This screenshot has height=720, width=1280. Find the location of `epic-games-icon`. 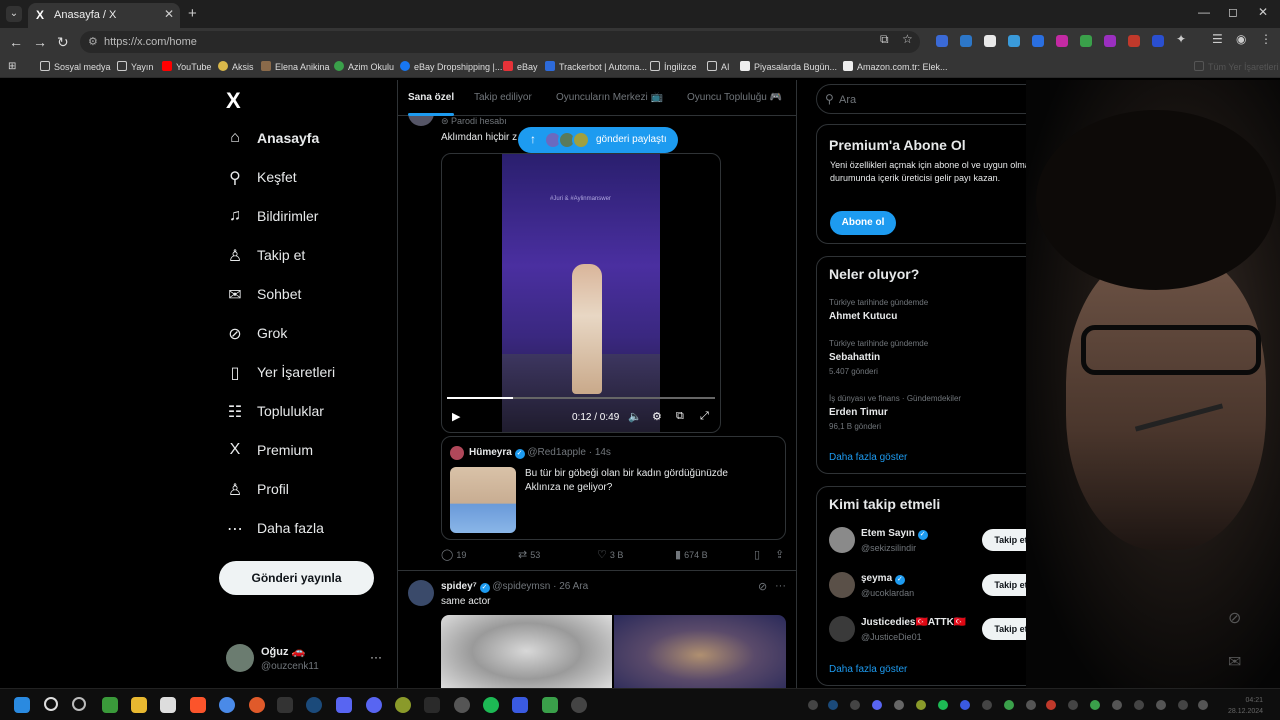

epic-games-icon is located at coordinates (285, 705).